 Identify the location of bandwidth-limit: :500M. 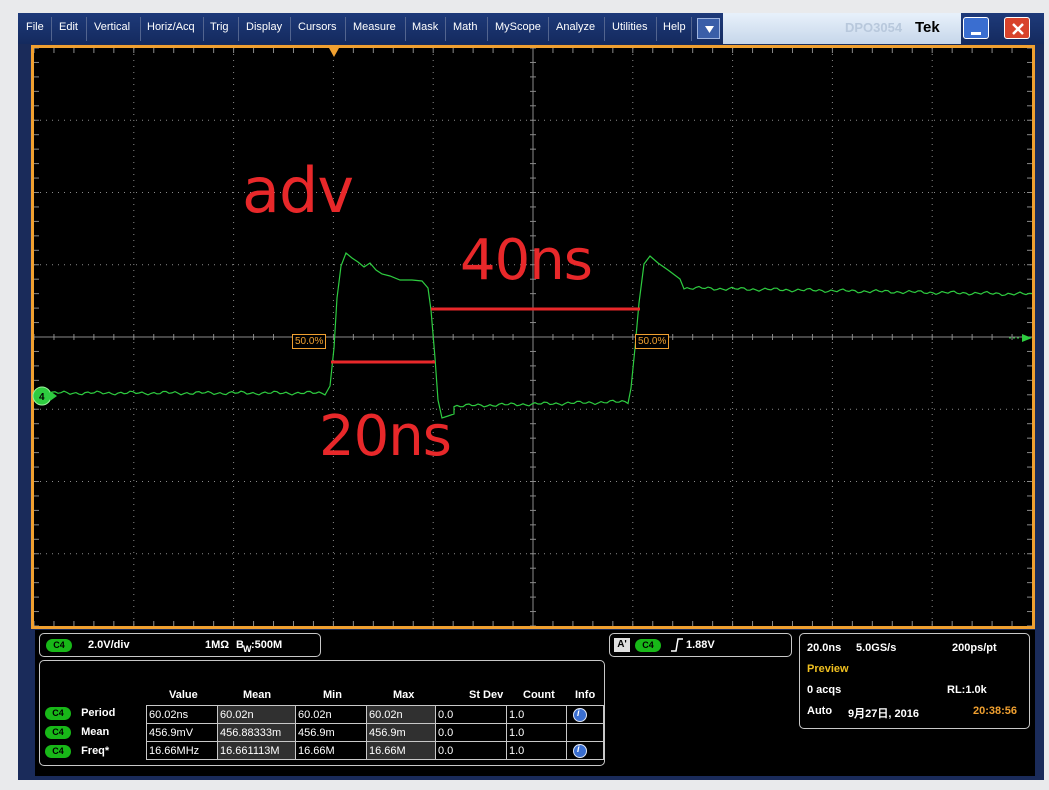
(267, 645).